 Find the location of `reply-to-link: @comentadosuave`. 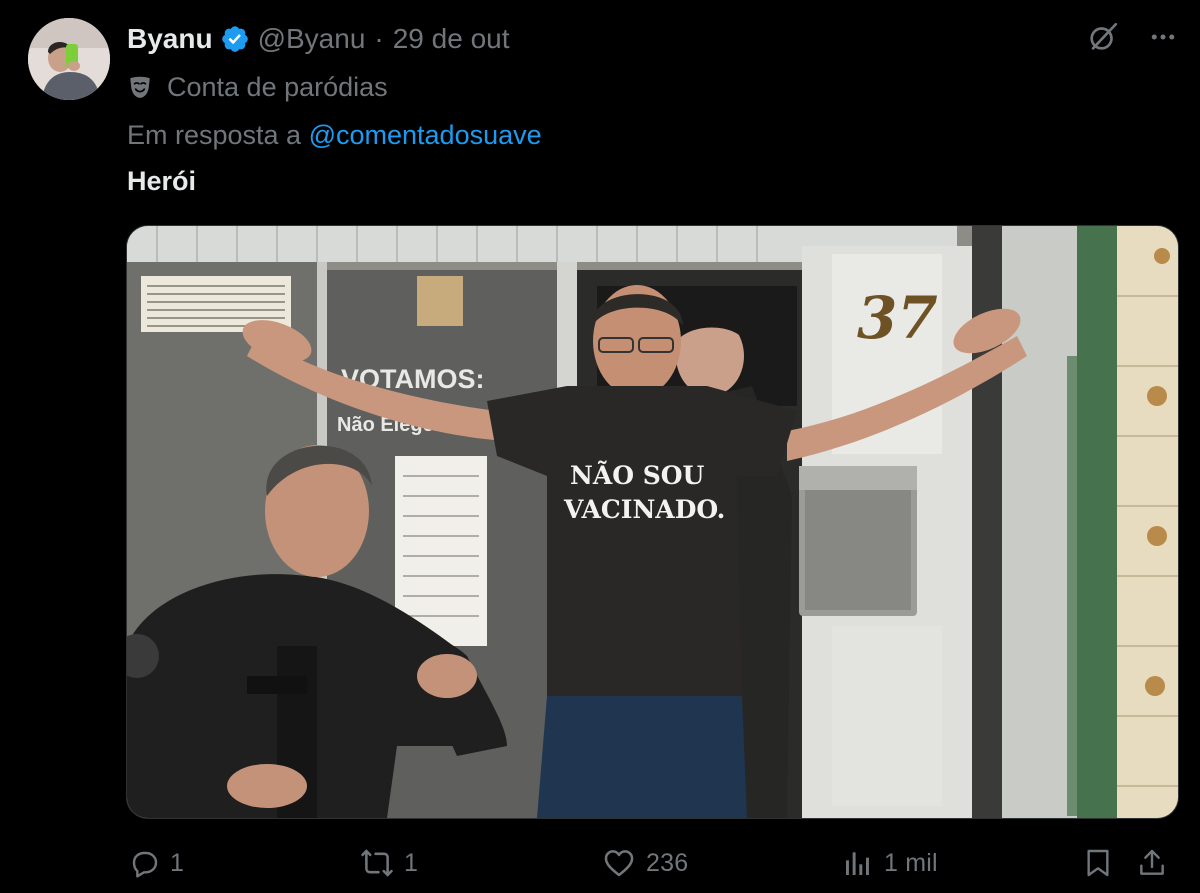

reply-to-link: @comentadosuave is located at coordinates (425, 135).